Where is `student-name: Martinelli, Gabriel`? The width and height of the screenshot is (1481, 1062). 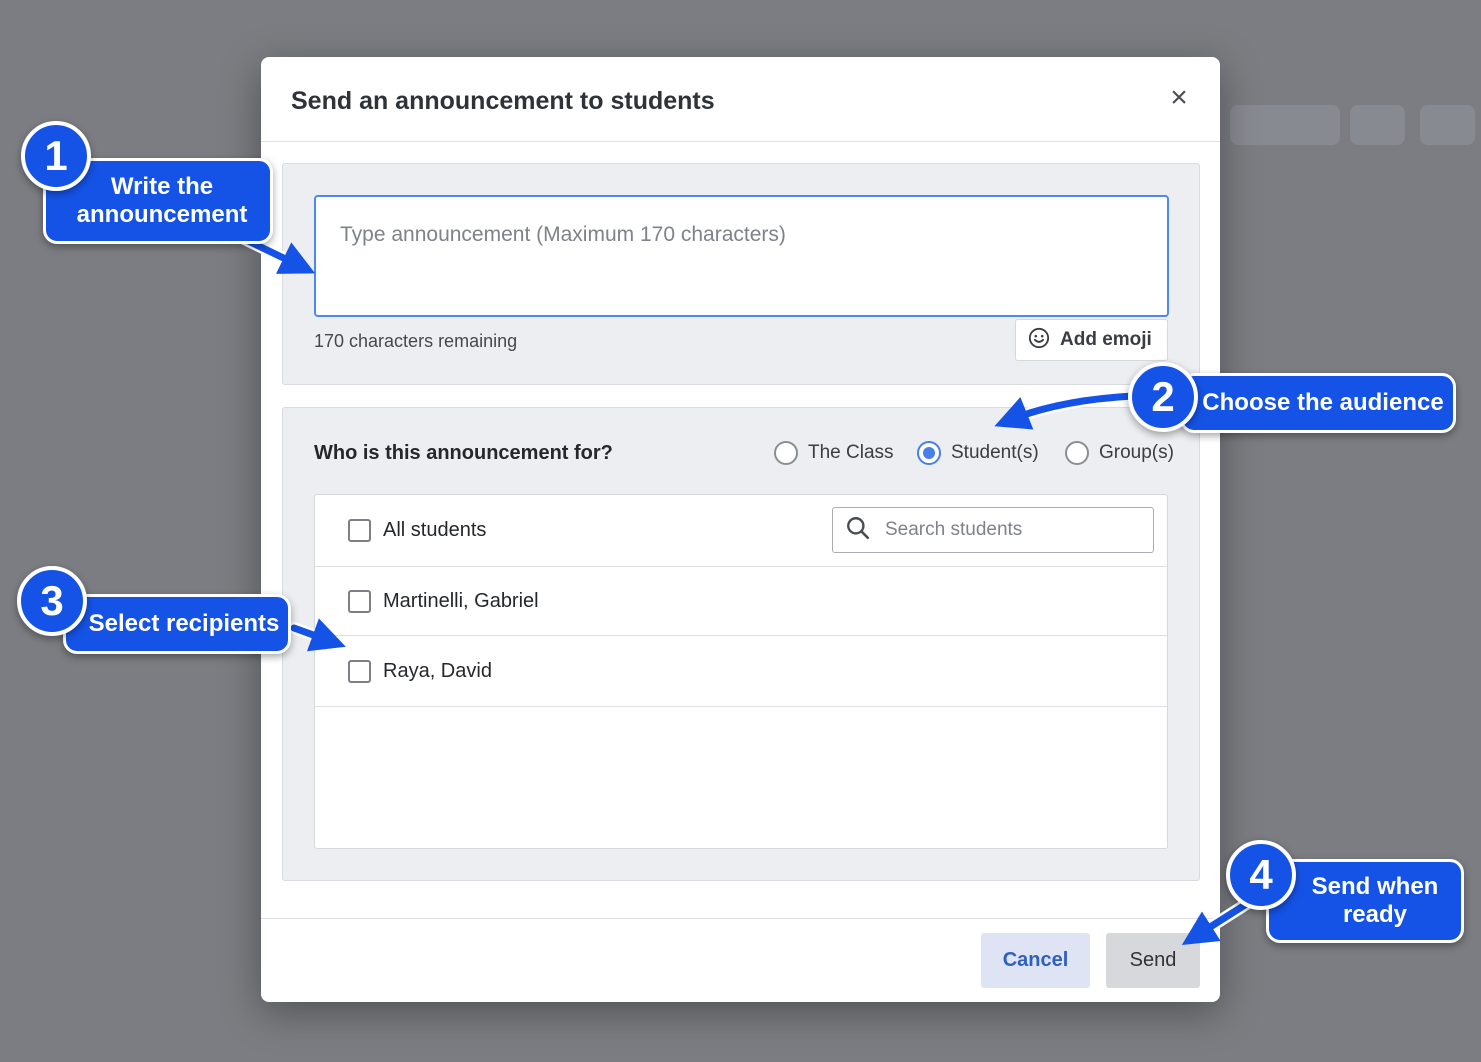
student-name: Martinelli, Gabriel is located at coordinates (461, 600).